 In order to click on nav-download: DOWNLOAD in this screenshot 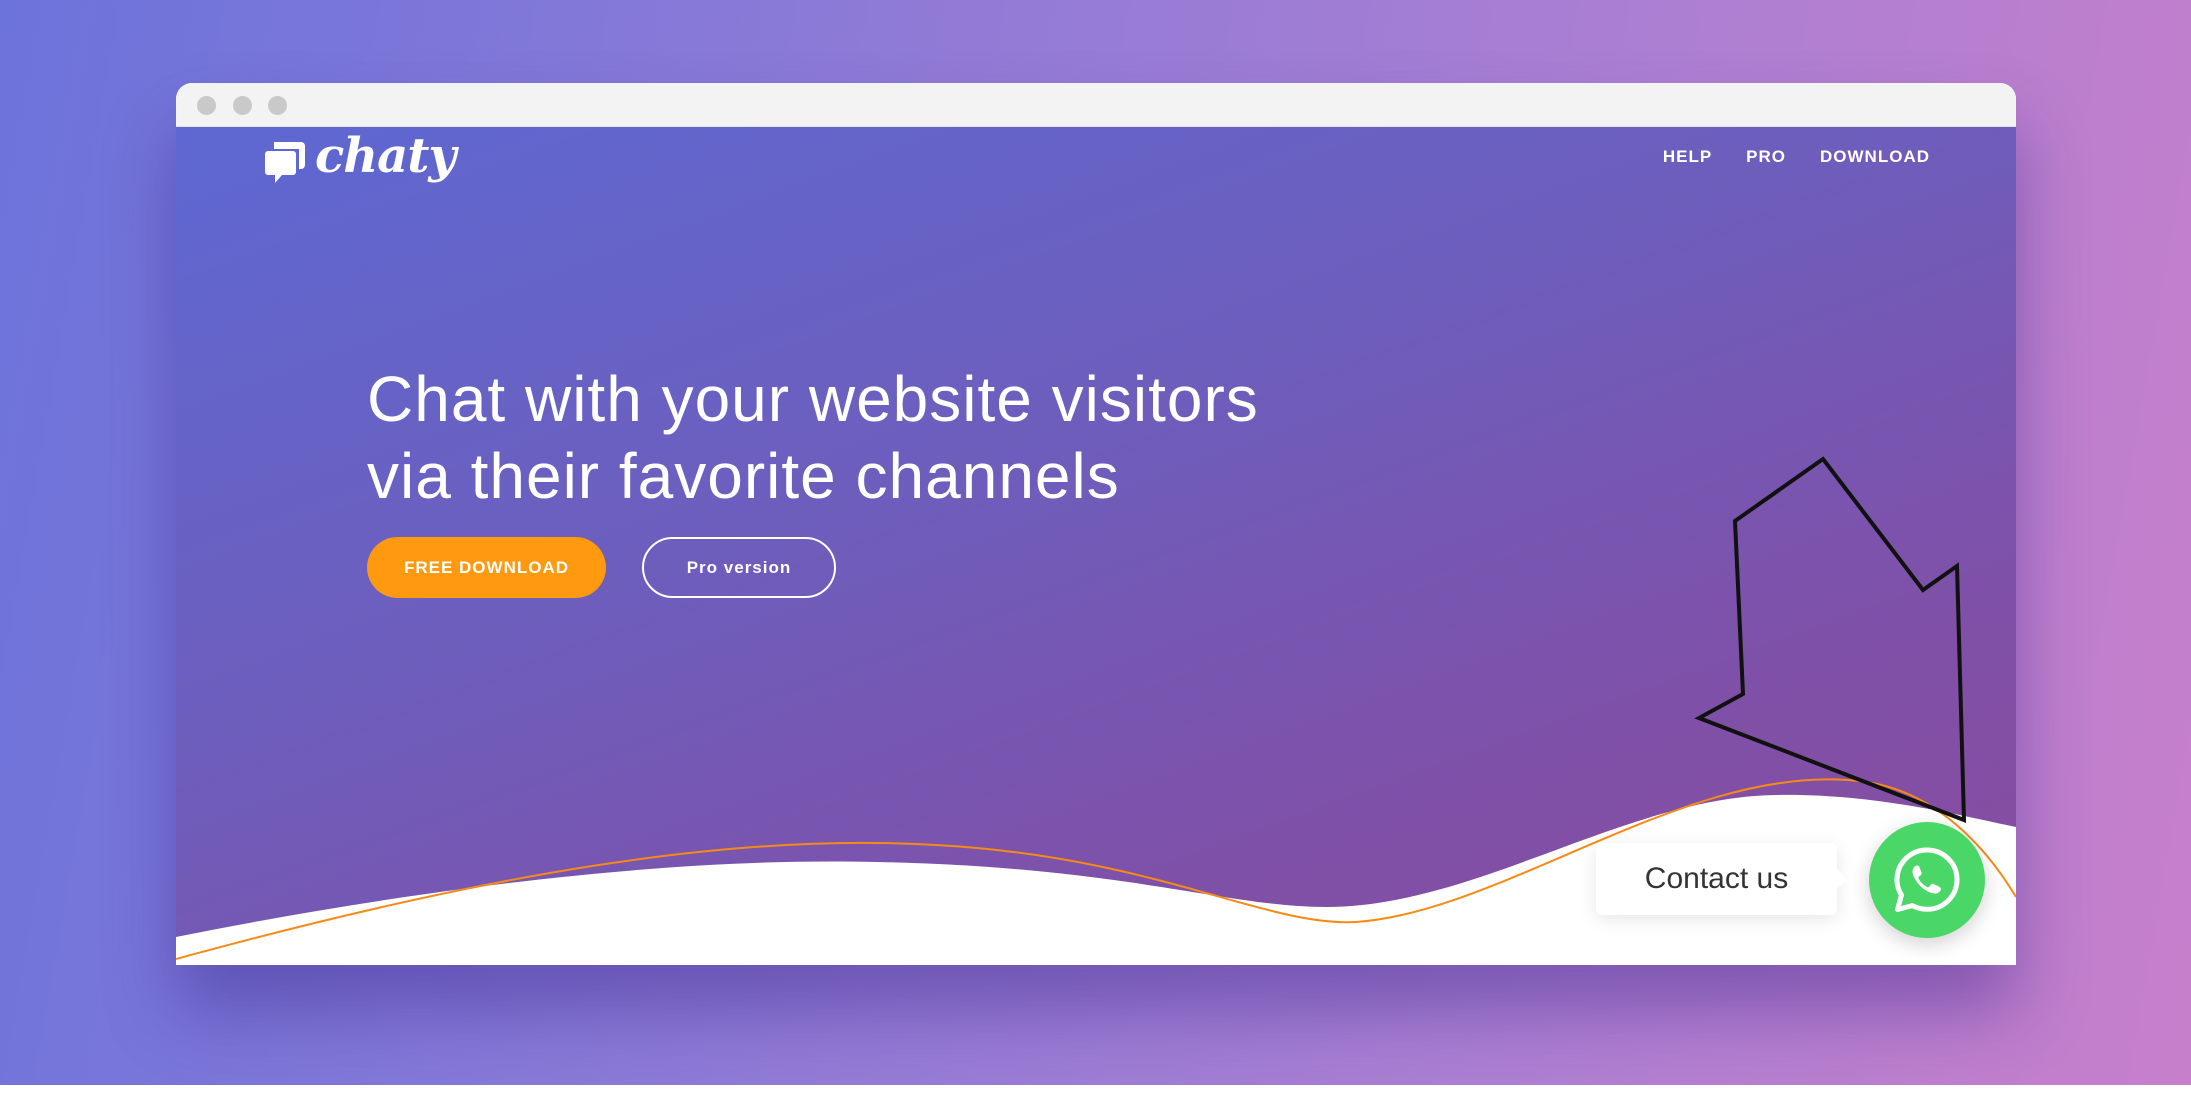, I will do `click(1875, 157)`.